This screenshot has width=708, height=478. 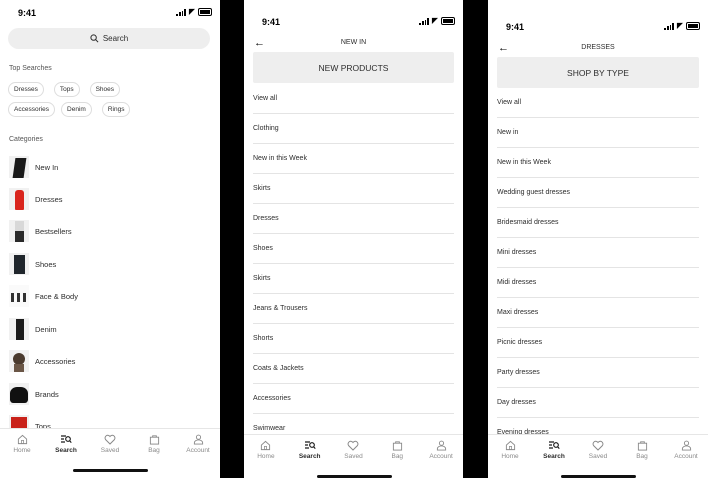 What do you see at coordinates (33, 167) in the screenshot?
I see `category-new-in: New In` at bounding box center [33, 167].